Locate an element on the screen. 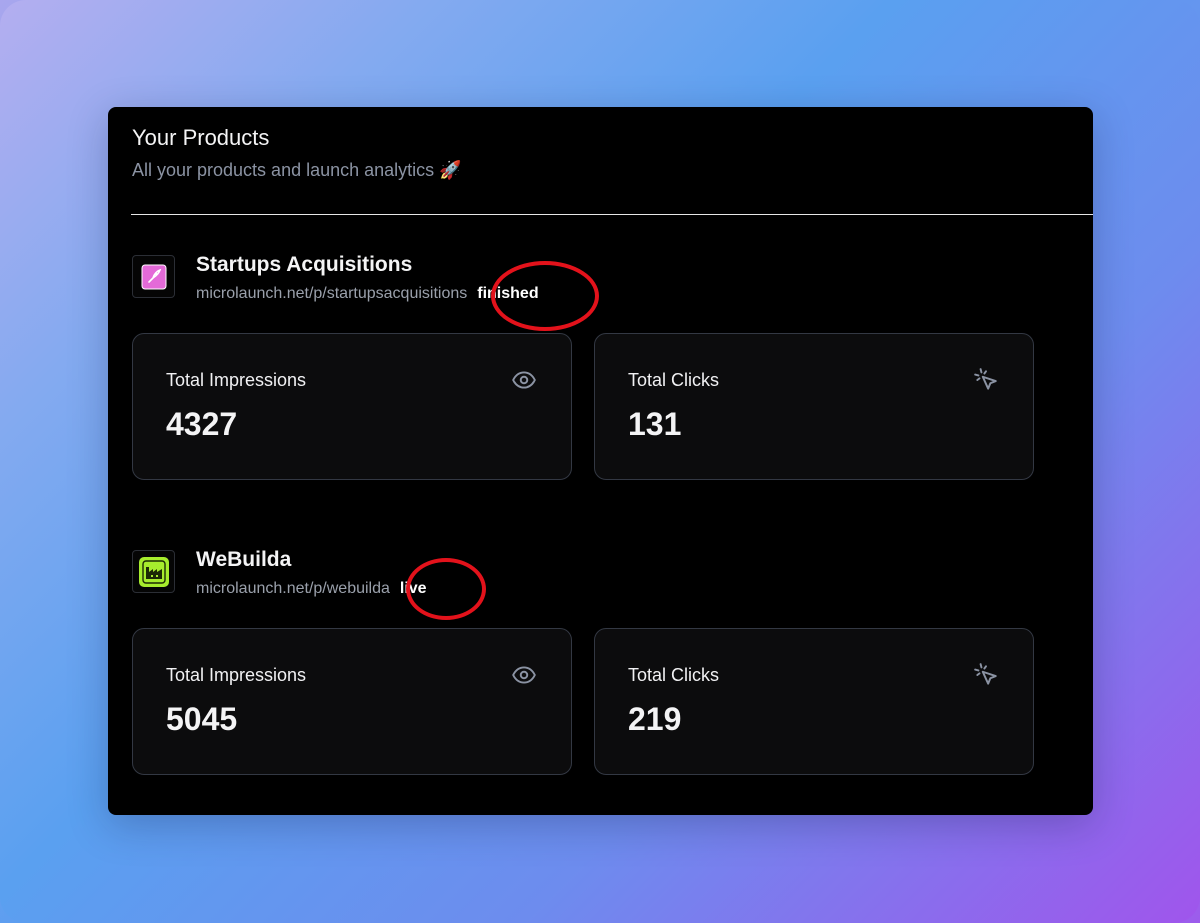 This screenshot has height=923, width=1200. divider is located at coordinates (612, 214).